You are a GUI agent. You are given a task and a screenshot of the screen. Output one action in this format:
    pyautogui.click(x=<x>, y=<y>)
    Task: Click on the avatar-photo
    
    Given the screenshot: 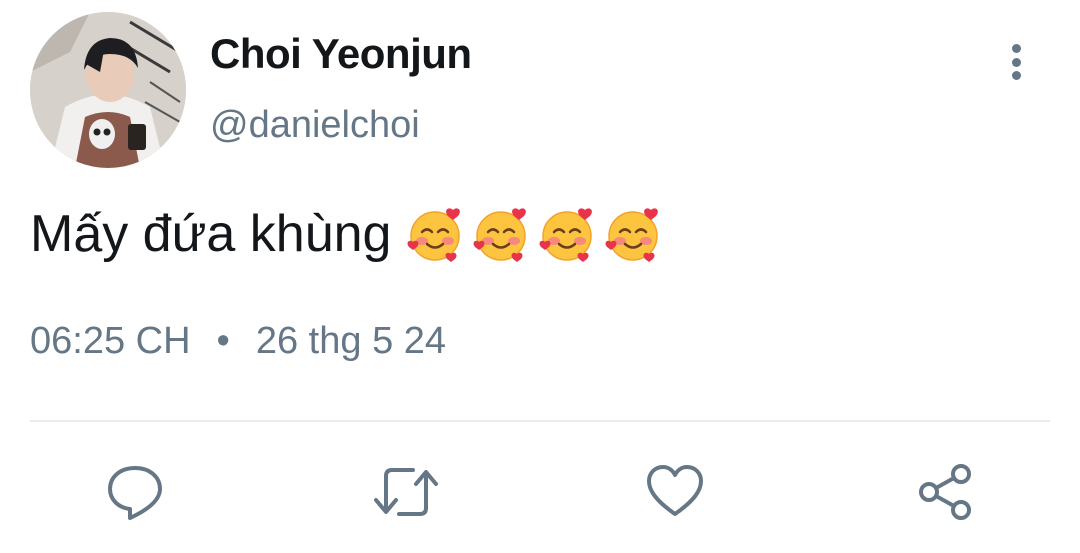 What is the action you would take?
    pyautogui.click(x=108, y=90)
    